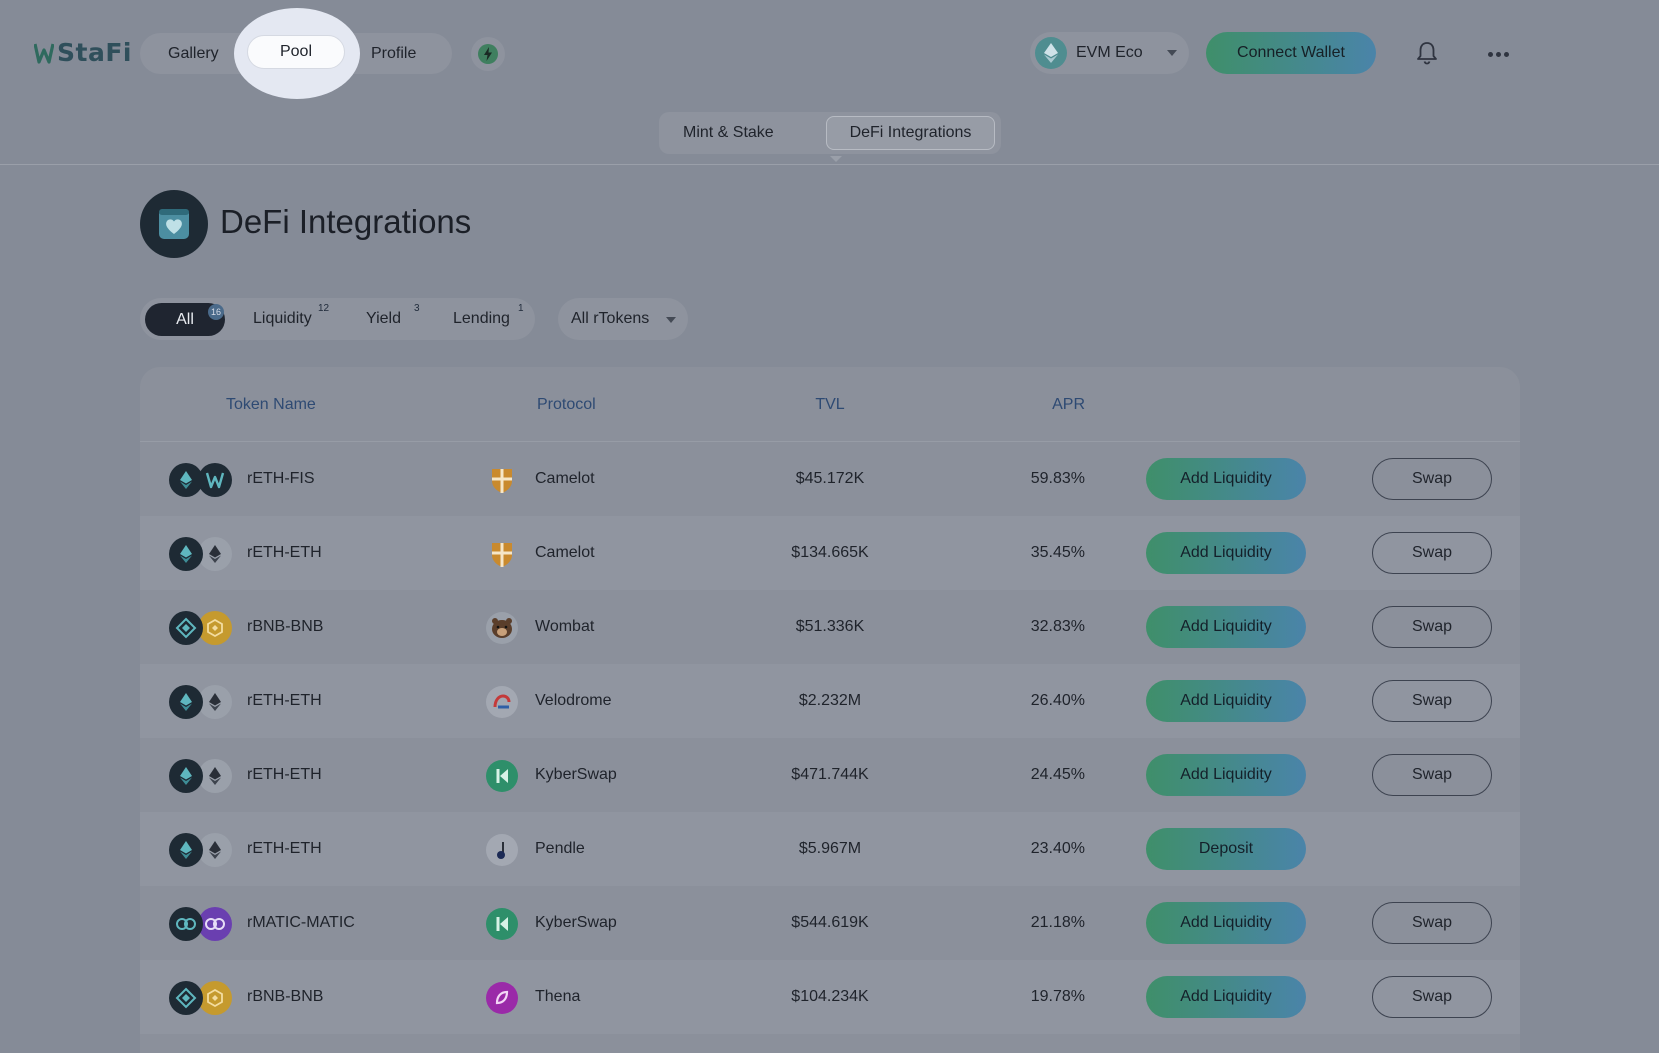  What do you see at coordinates (346, 221) in the screenshot?
I see `page-title: DeFi Integrations` at bounding box center [346, 221].